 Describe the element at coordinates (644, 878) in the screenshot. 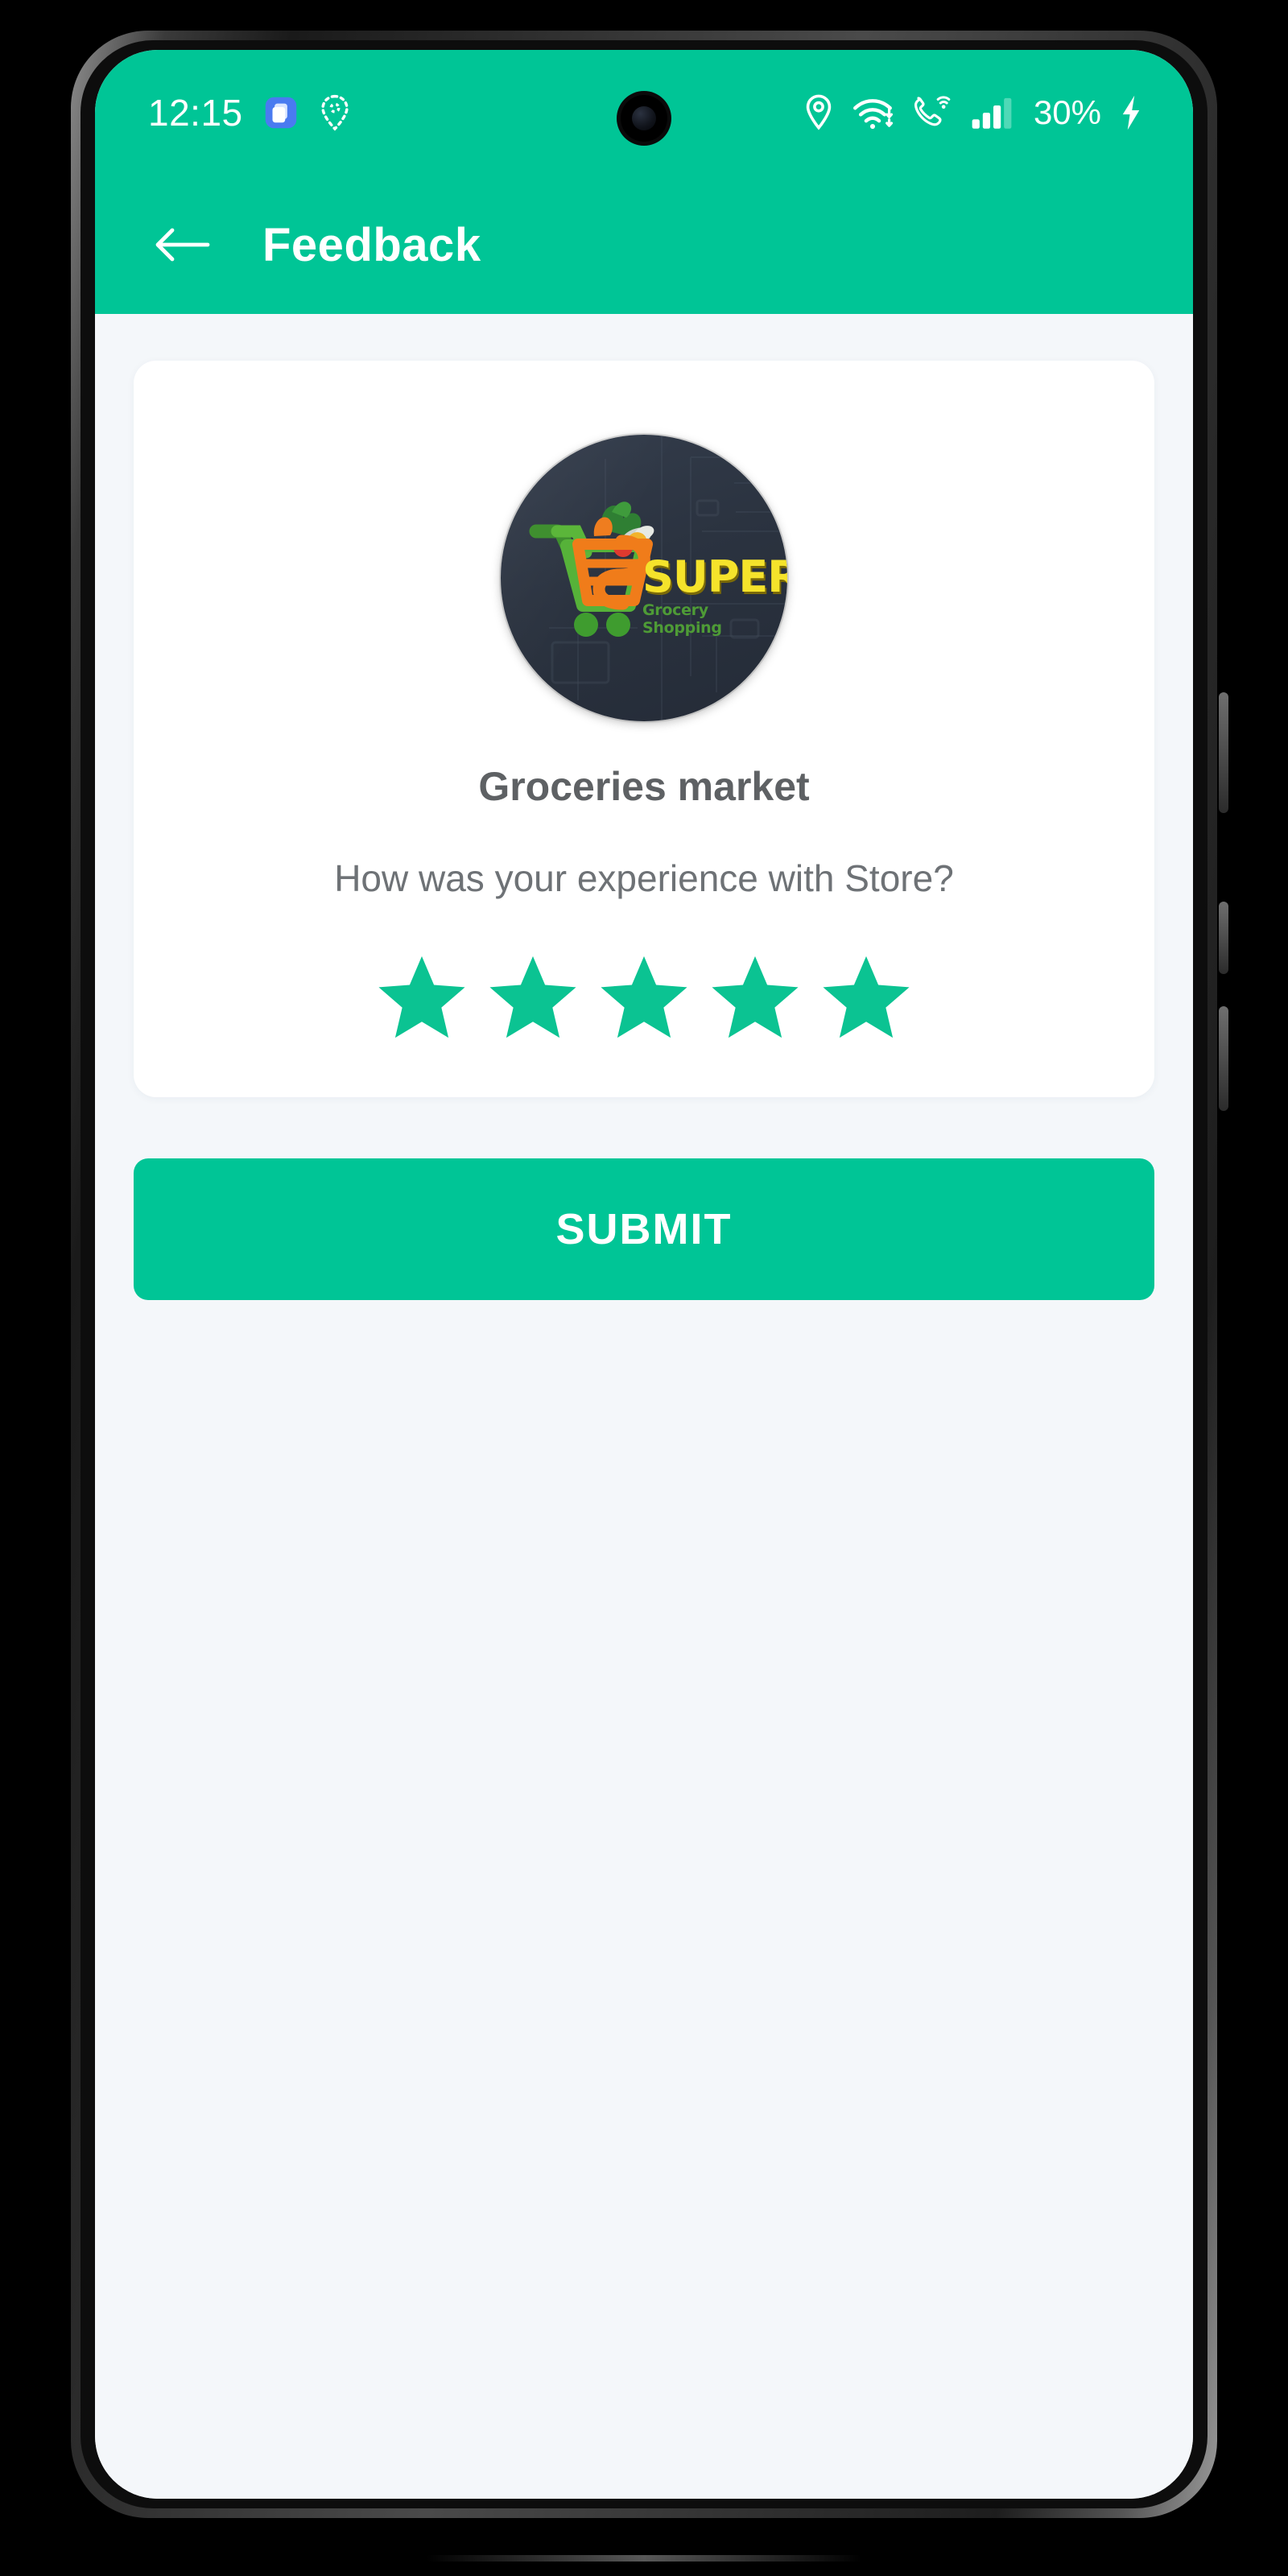

I see `rating-question: How was your experience with Store?` at that location.